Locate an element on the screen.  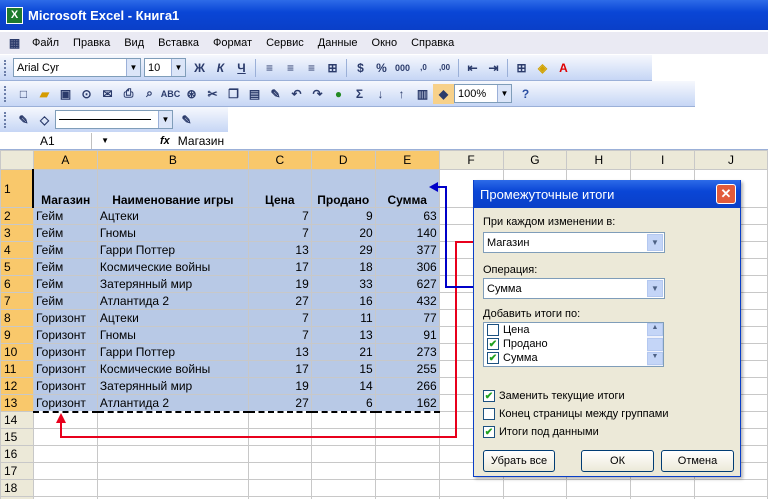
close-icon: ✕ is located at coordinates (726, 194).